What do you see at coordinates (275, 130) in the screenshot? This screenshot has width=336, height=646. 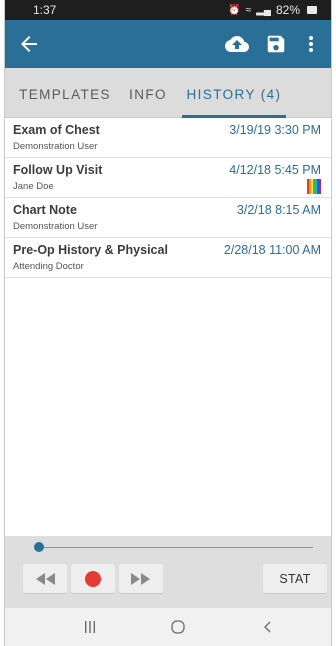 I see `item-date: 3/19/19 3:30 PM` at bounding box center [275, 130].